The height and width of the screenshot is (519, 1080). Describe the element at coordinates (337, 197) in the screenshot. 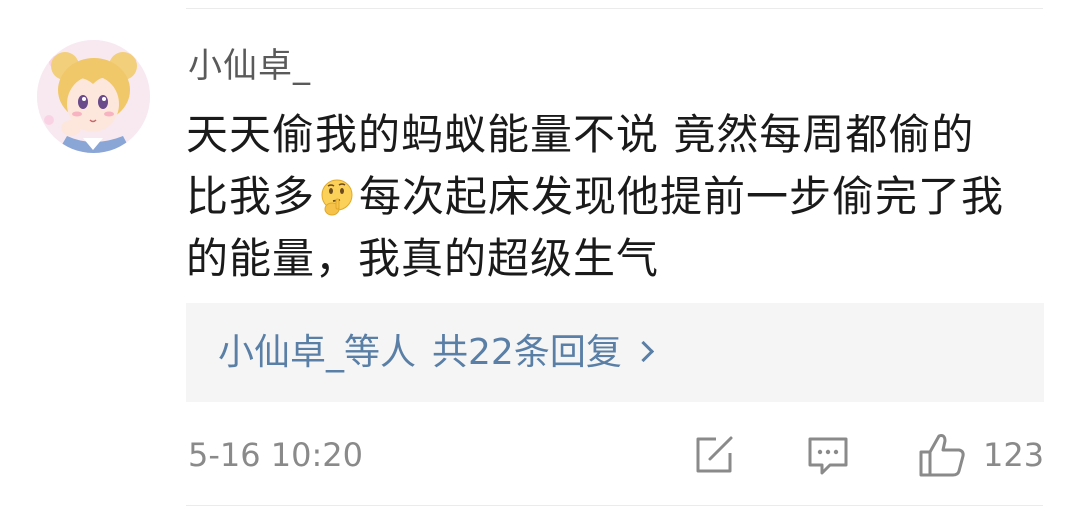

I see `thinking-face-icon` at that location.